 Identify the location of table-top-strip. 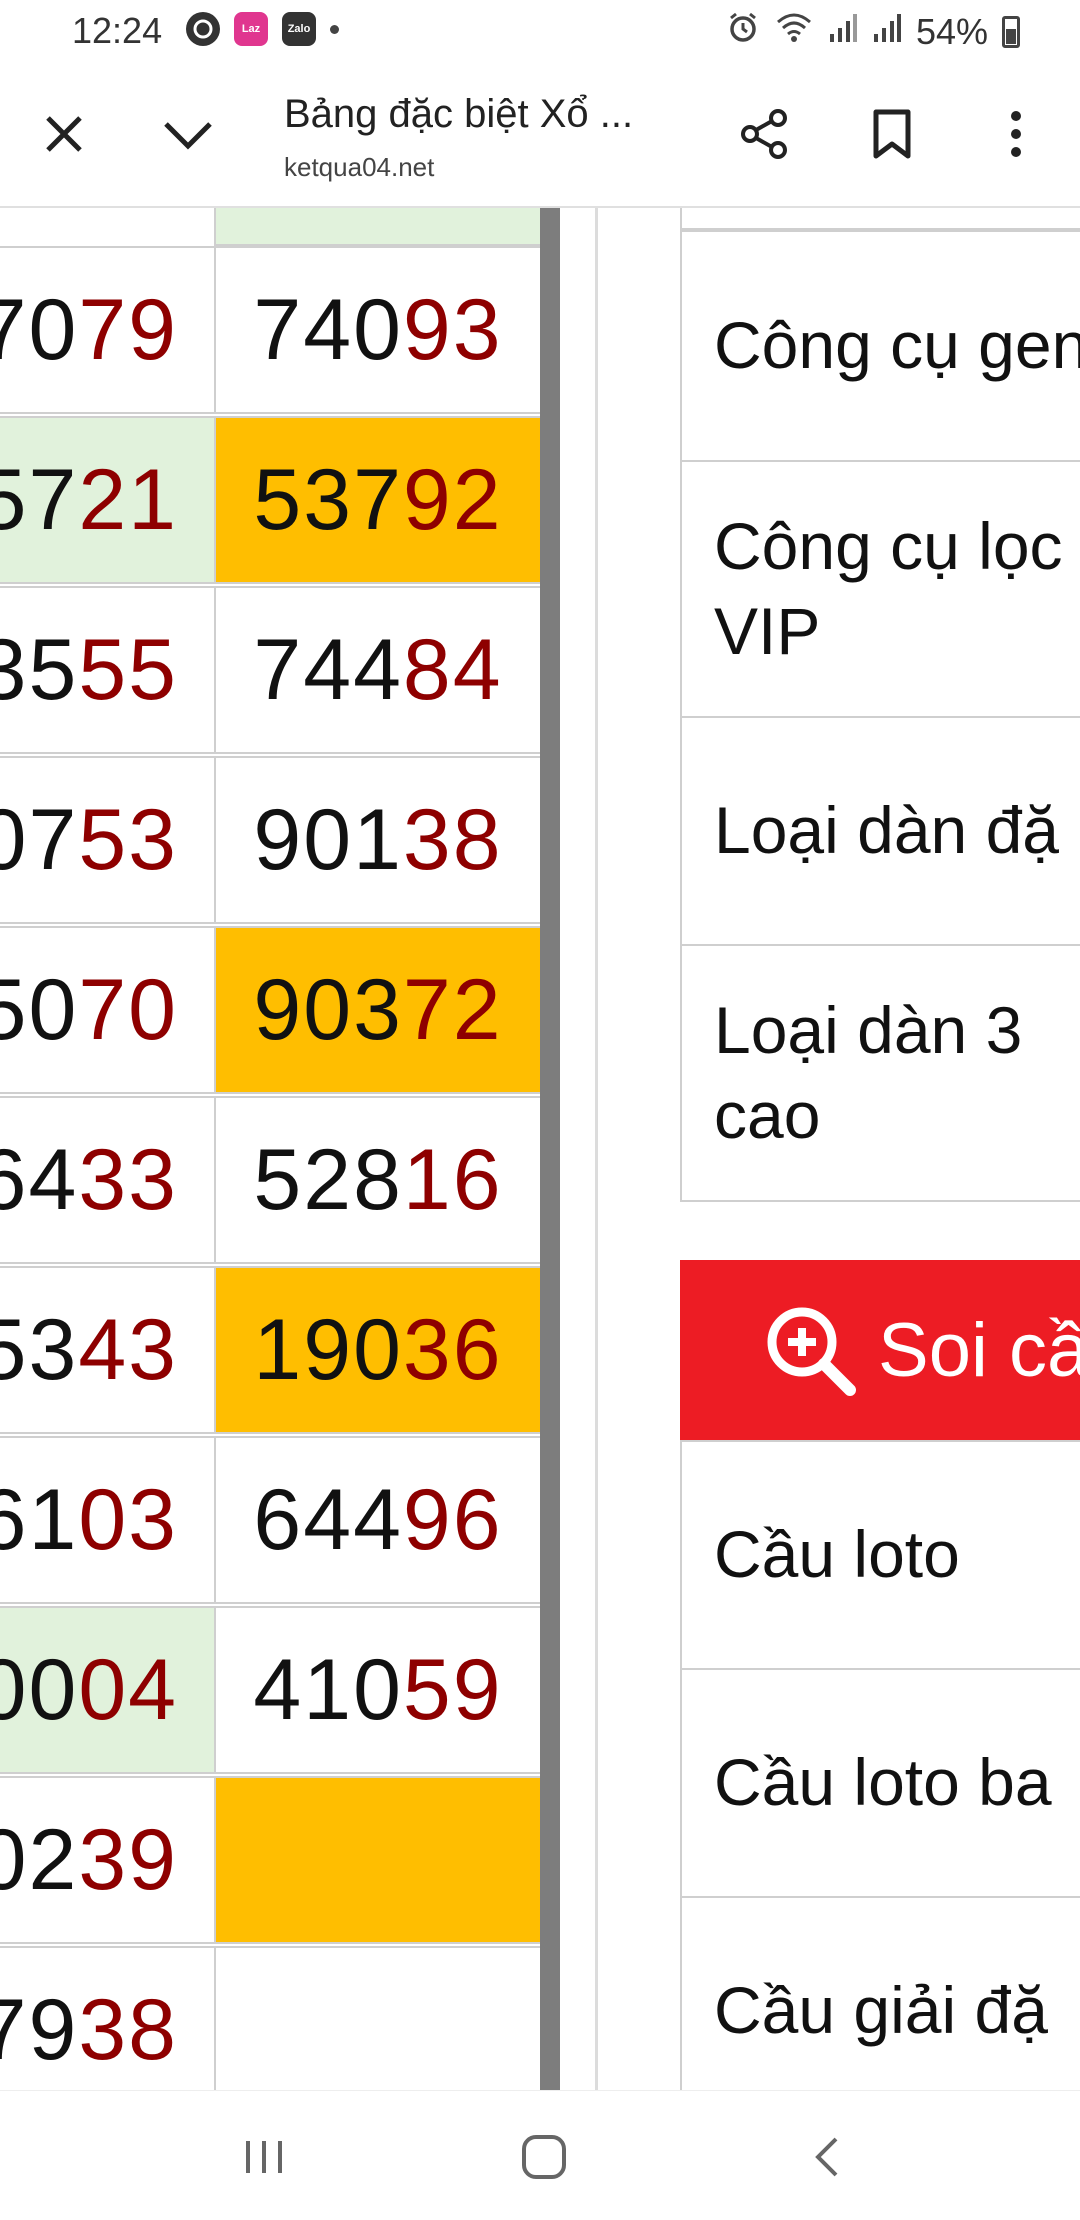
(378, 227).